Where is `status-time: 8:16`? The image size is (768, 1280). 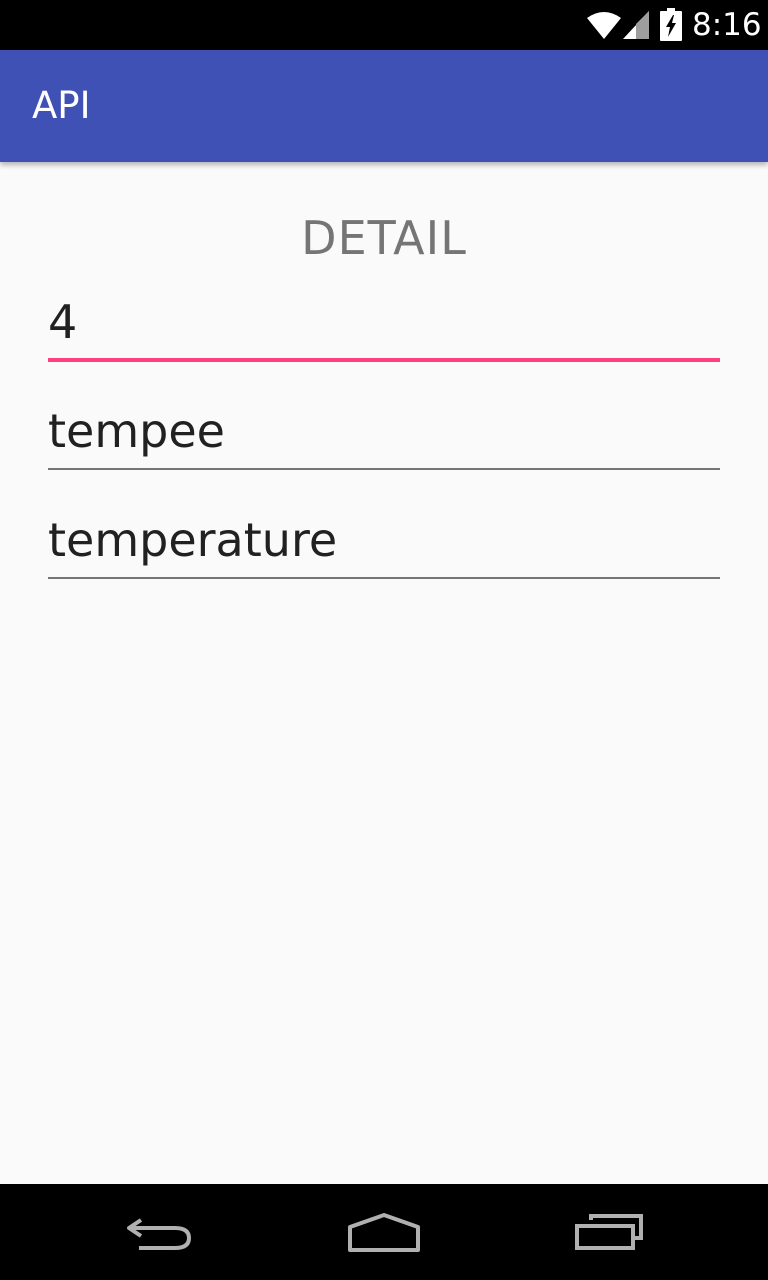 status-time: 8:16 is located at coordinates (727, 25).